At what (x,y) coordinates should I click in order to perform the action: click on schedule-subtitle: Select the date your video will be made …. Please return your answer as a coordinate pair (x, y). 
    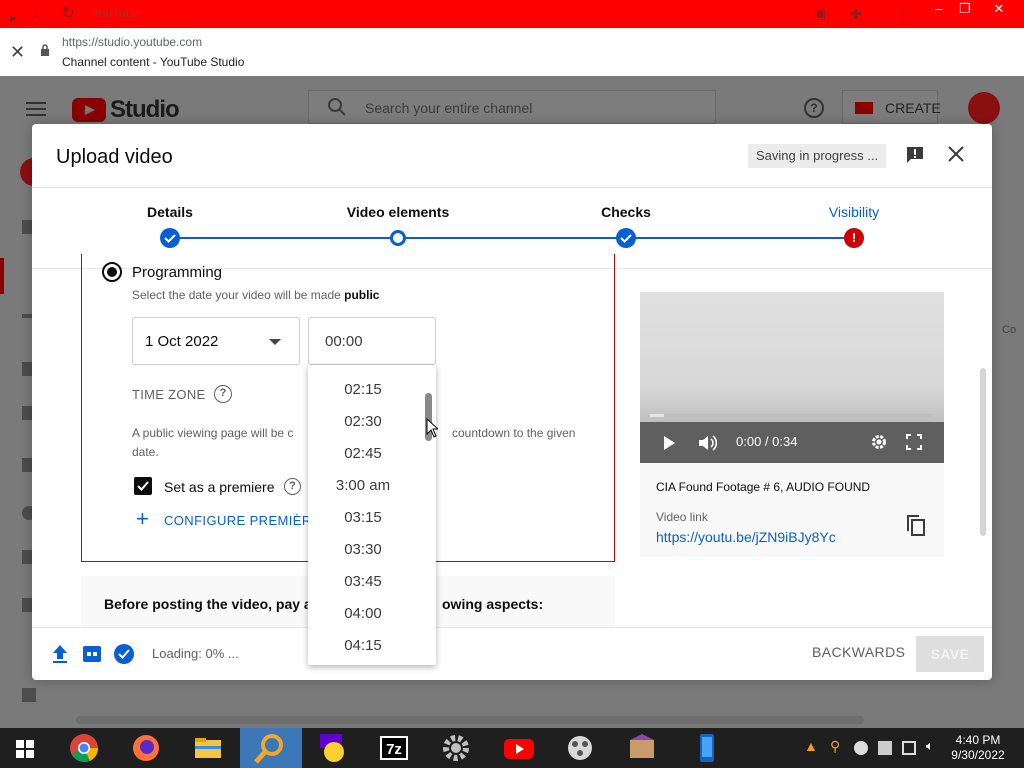
    Looking at the image, I should click on (256, 295).